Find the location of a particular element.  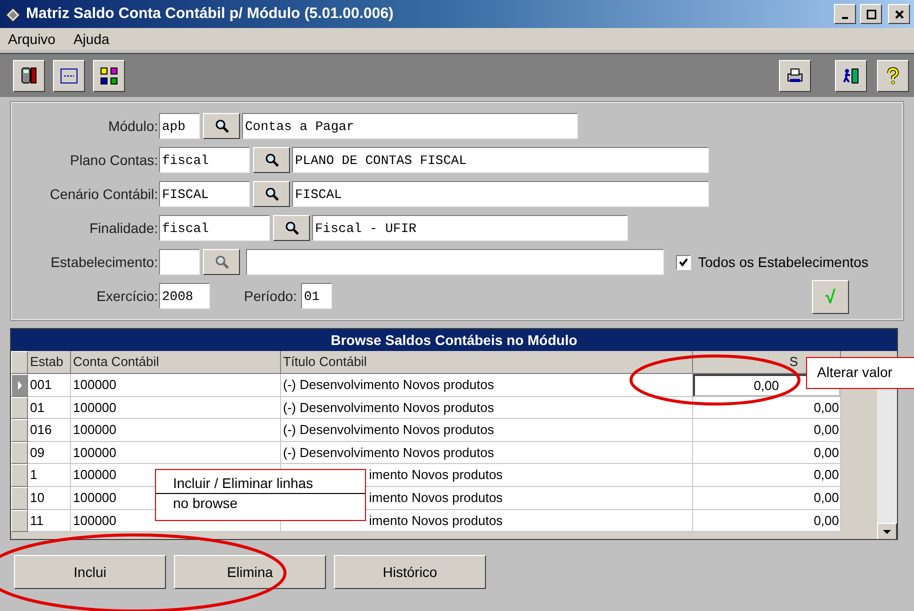

checkbox-label: Todos os Estabelecimentos is located at coordinates (783, 262).